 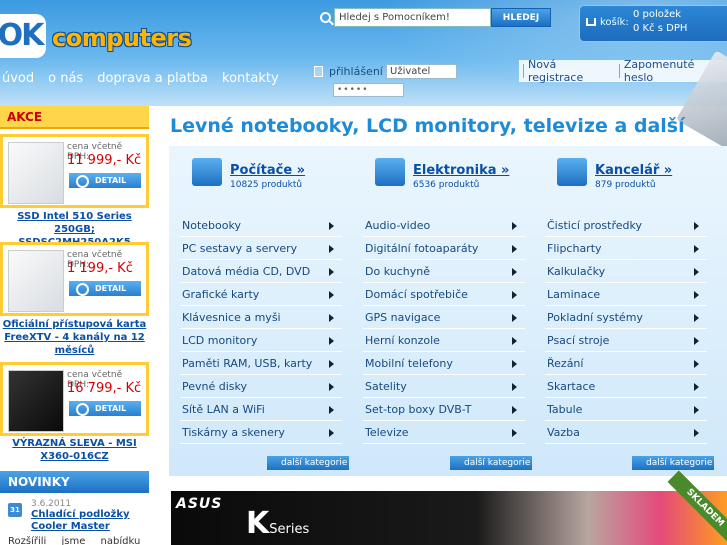 I want to click on category-title: Počítače », so click(x=267, y=170).